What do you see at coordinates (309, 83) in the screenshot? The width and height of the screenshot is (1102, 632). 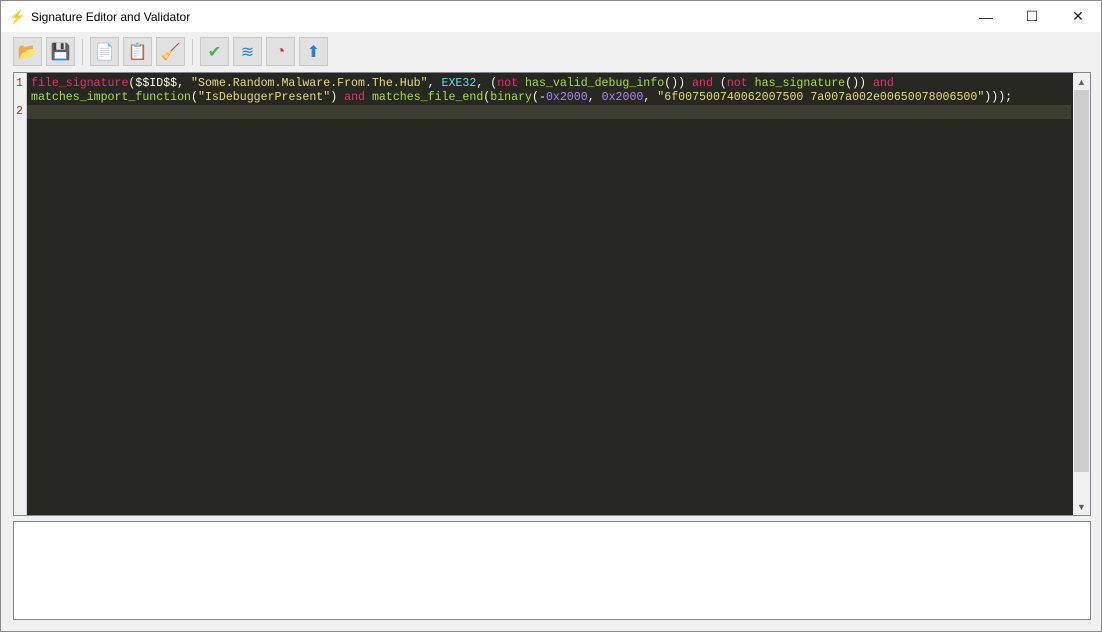 I see `code-token: "Some.Random.Malware.From.The.Hub"` at bounding box center [309, 83].